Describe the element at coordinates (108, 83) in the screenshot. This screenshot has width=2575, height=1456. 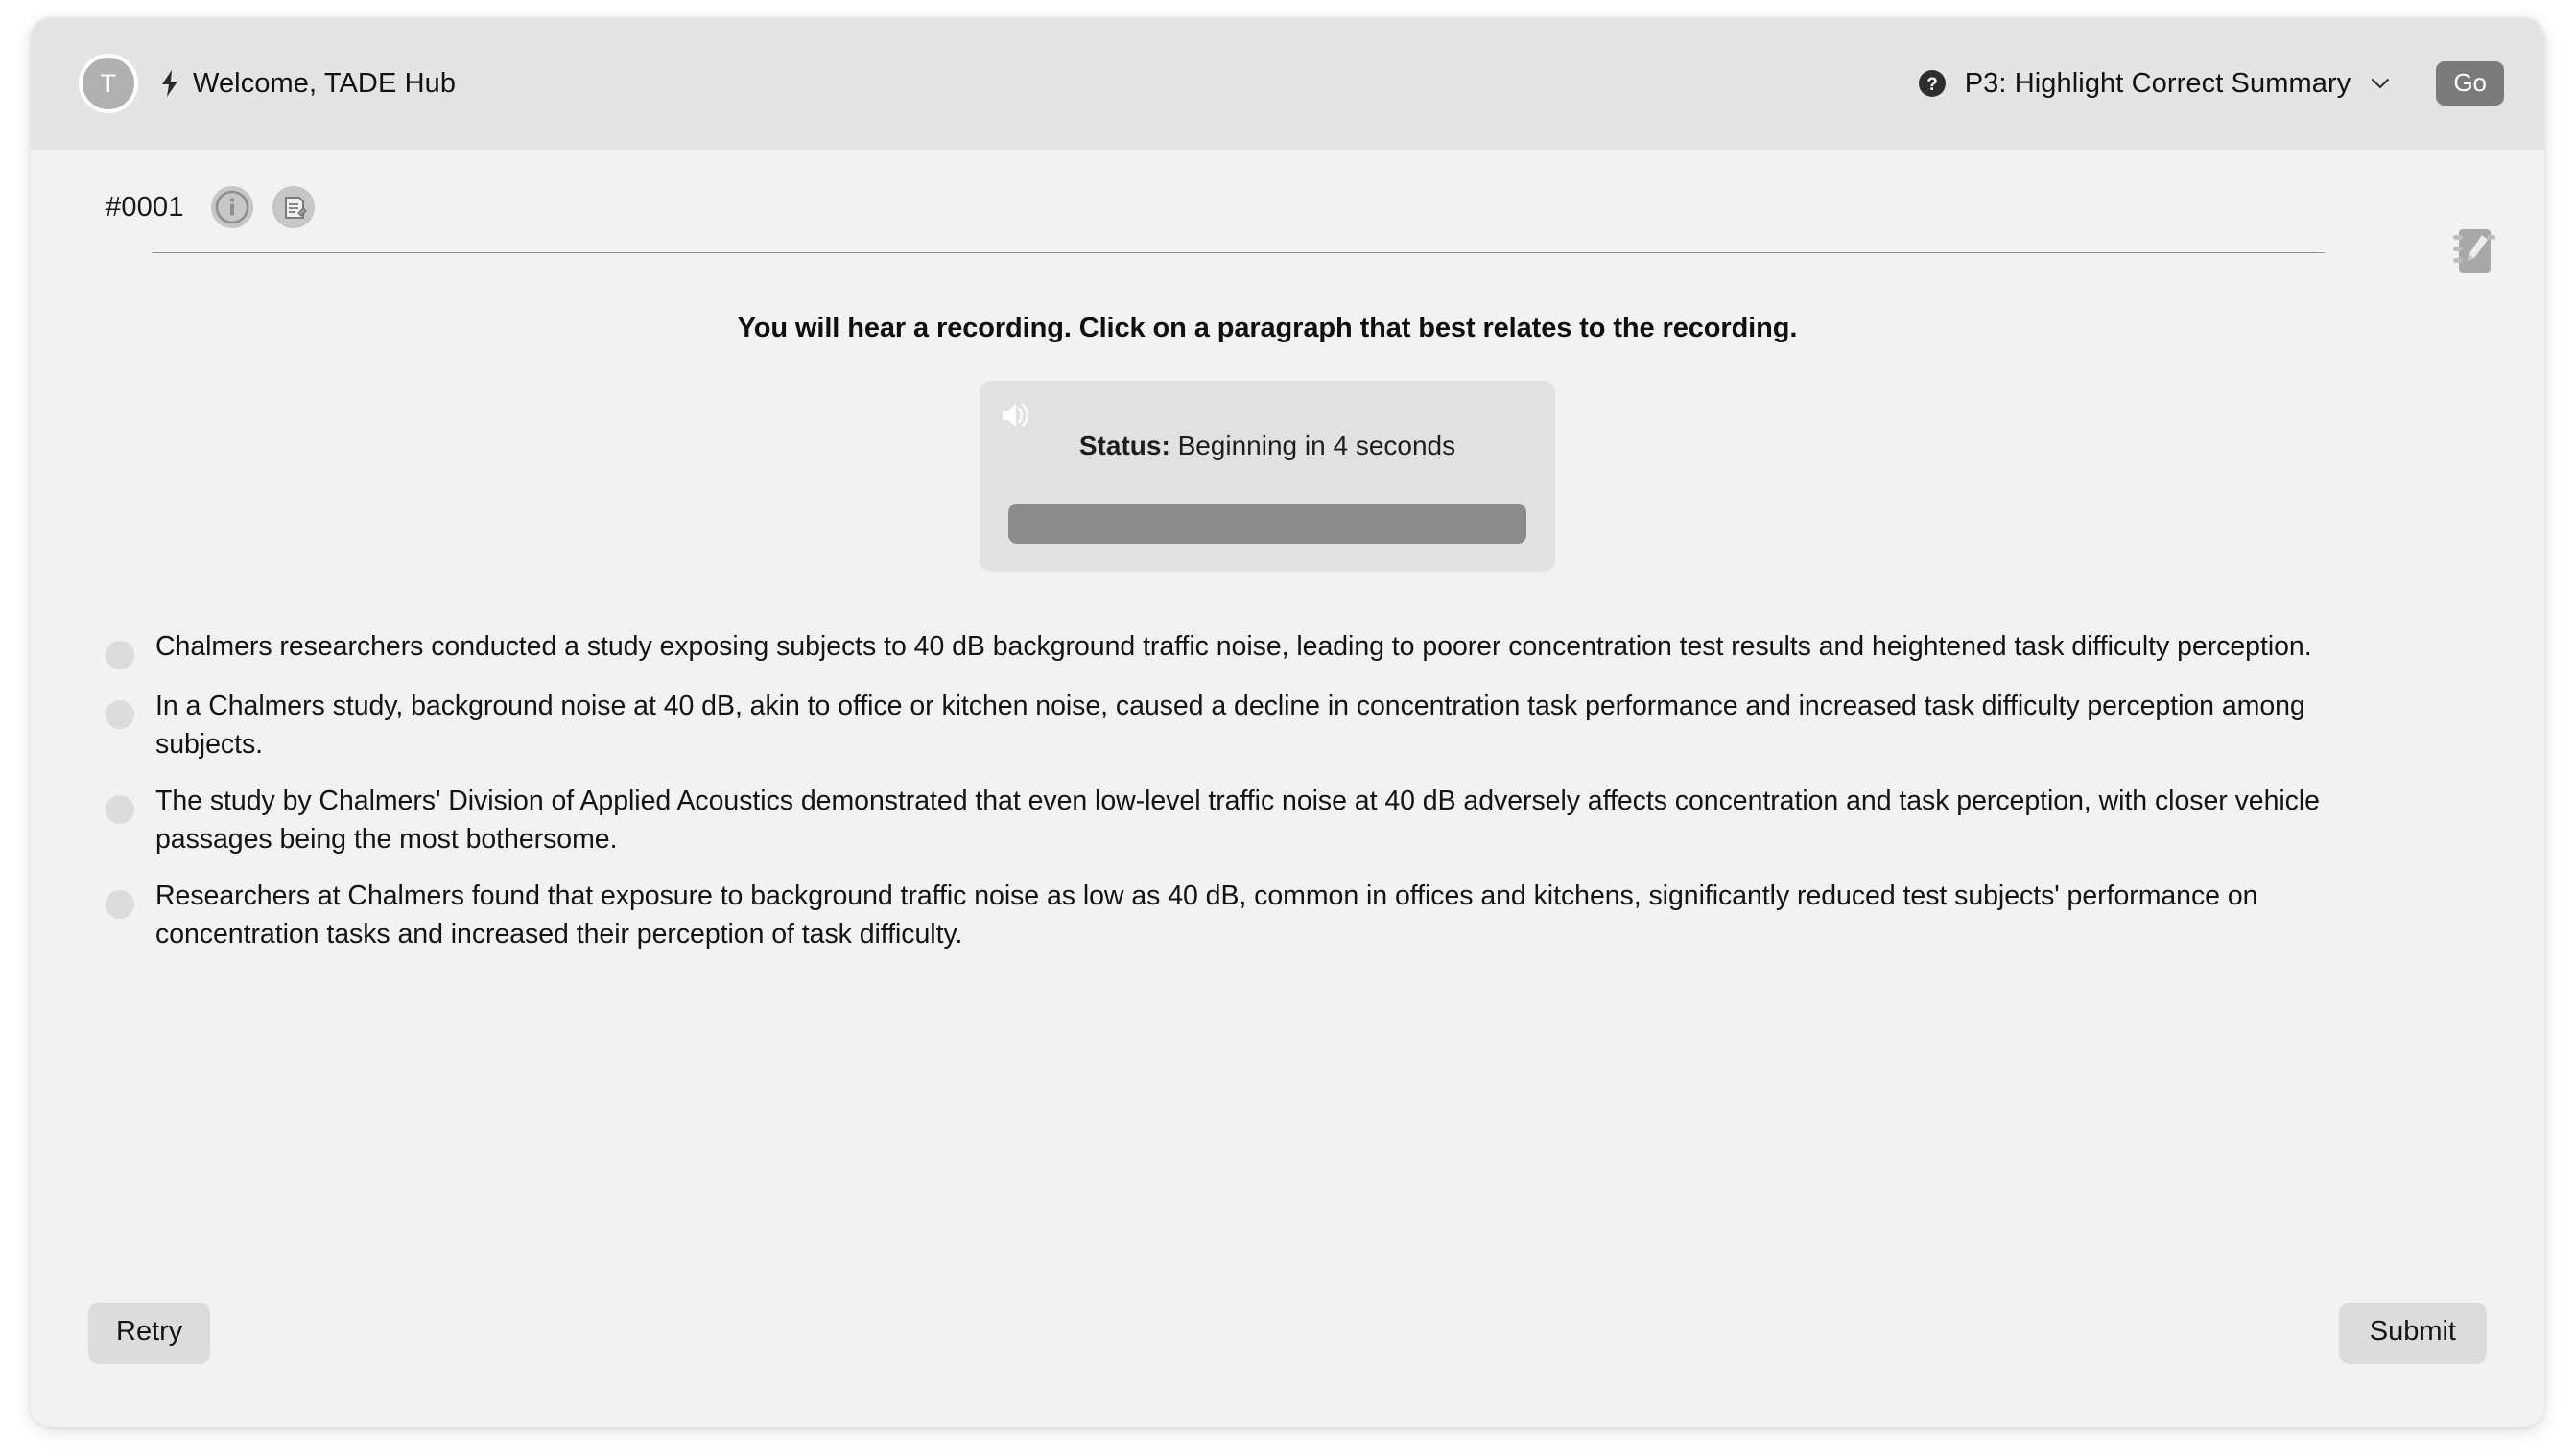
I see `avatar: T` at that location.